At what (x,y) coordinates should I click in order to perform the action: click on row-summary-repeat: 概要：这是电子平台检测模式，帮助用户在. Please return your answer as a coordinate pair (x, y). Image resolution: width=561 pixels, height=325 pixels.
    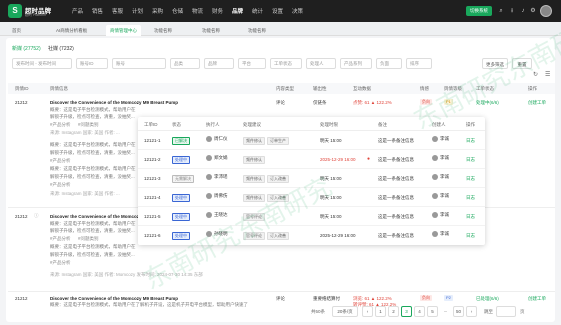
    Looking at the image, I should click on (93, 168).